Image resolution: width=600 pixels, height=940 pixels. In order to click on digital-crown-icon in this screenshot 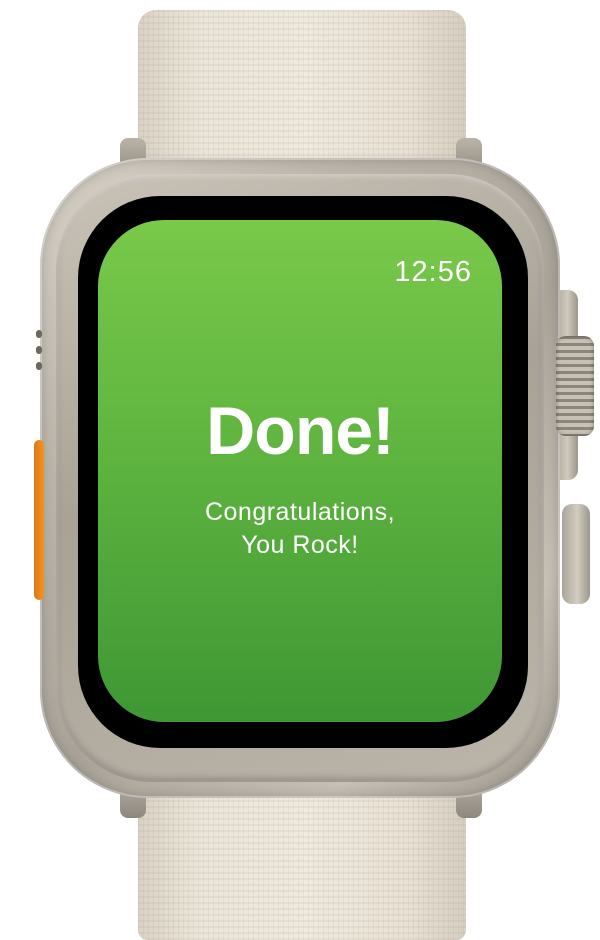, I will do `click(575, 386)`.